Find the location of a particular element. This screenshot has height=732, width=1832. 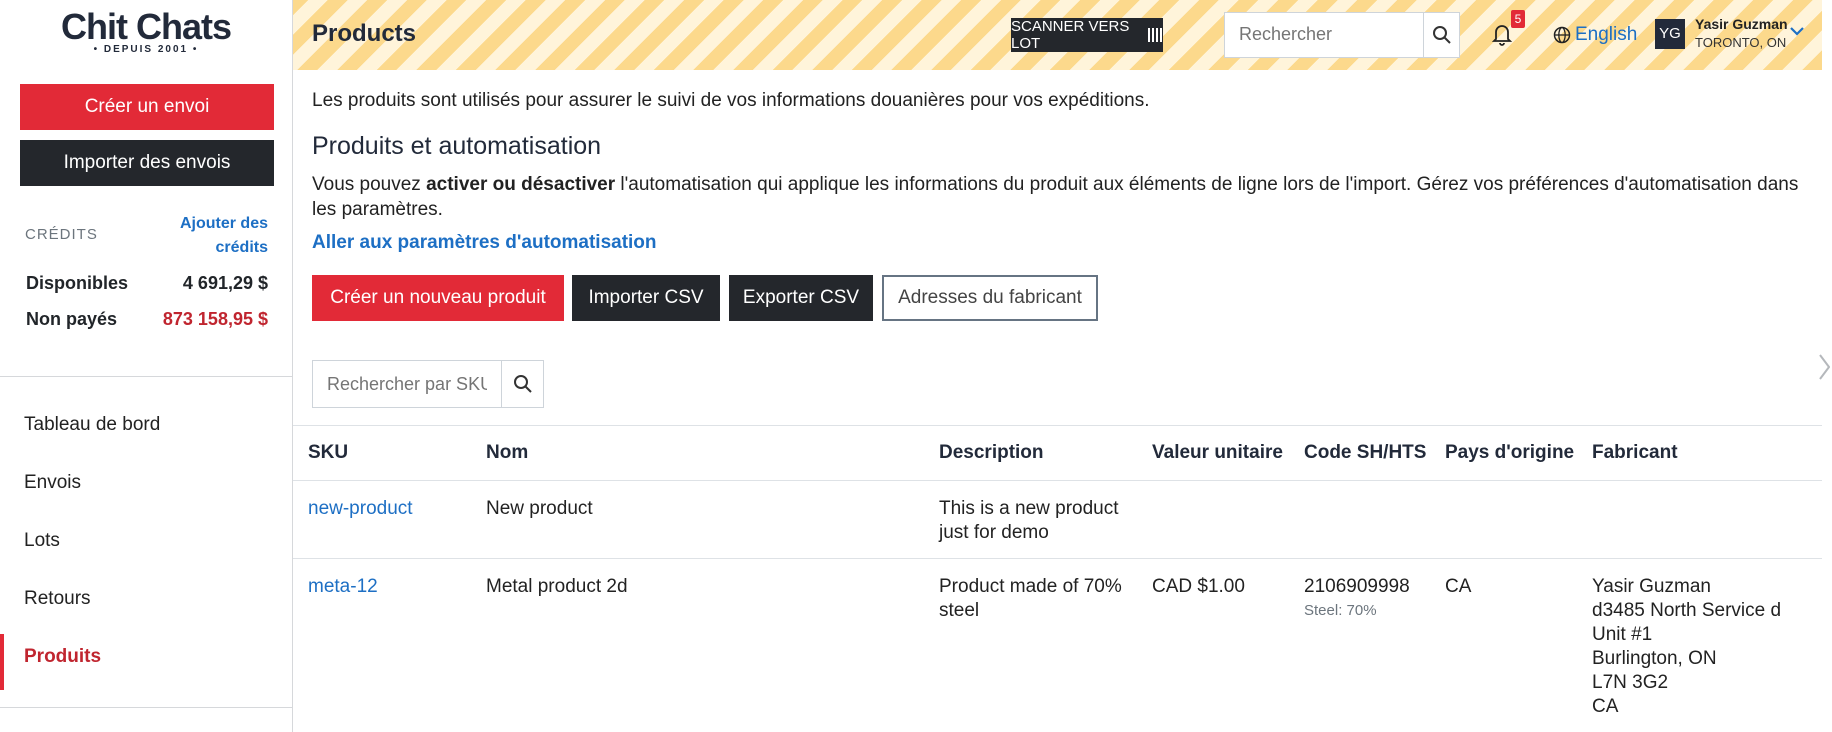

column-header-manufacturer: Fabricant is located at coordinates (1635, 453).